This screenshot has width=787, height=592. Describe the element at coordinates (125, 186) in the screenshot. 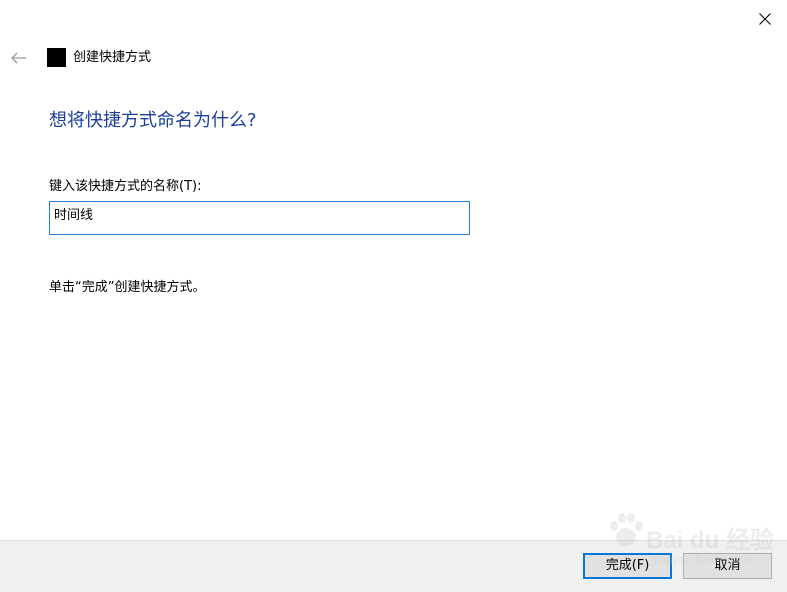

I see `shortcut-name-label: 键入该快捷方式的名称(T):` at that location.